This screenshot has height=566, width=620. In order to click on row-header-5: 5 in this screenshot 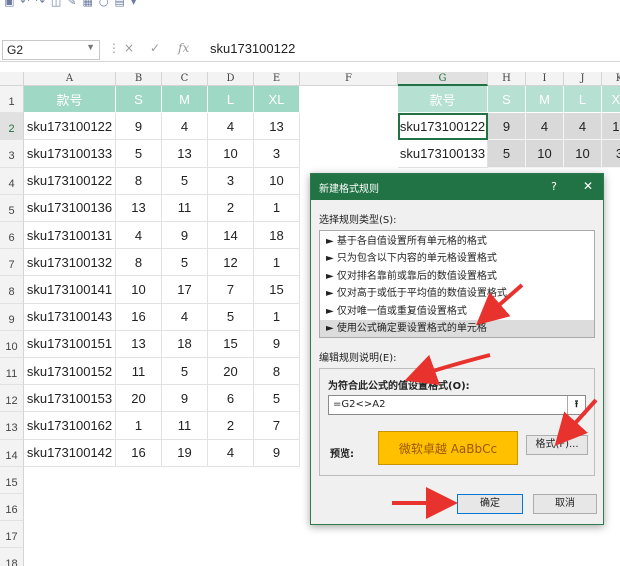, I will do `click(12, 208)`.